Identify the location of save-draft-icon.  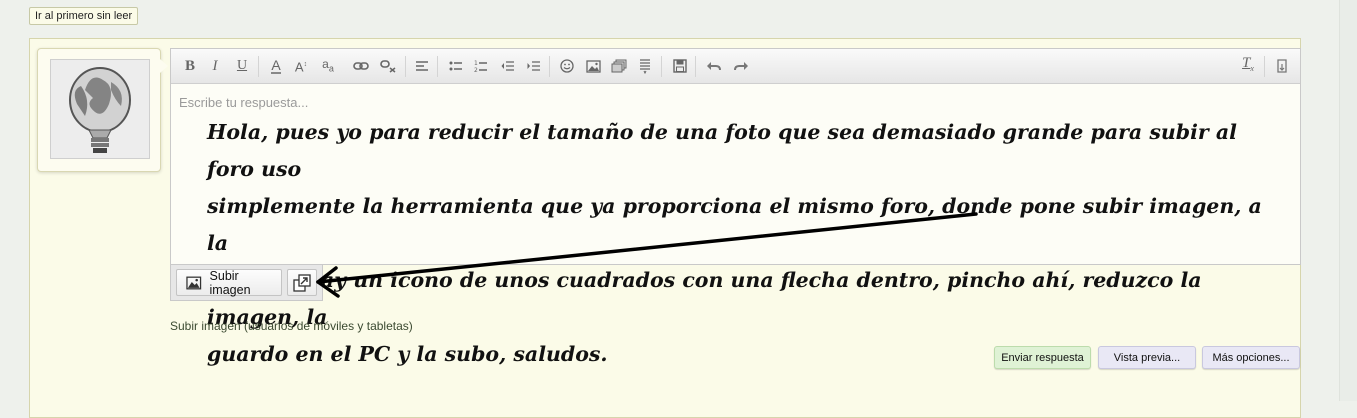
(680, 66).